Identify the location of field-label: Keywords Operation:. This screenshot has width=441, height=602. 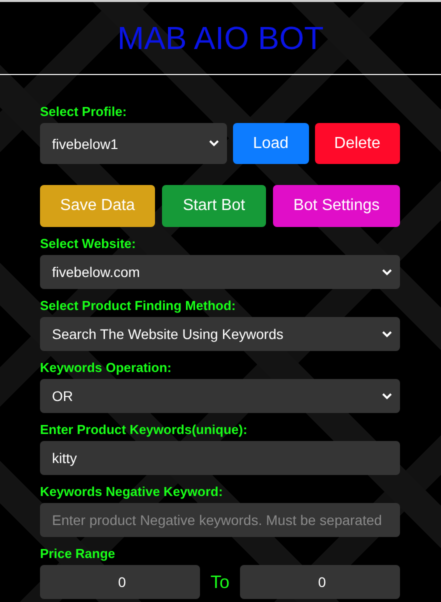
(106, 368).